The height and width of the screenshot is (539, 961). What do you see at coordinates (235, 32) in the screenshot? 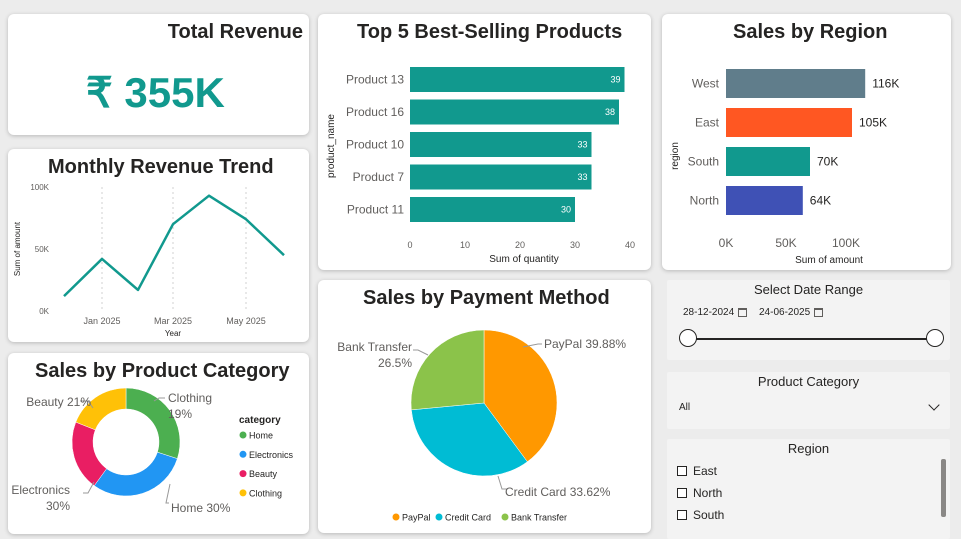
I see `total-revenue-title: Total Revenue` at bounding box center [235, 32].